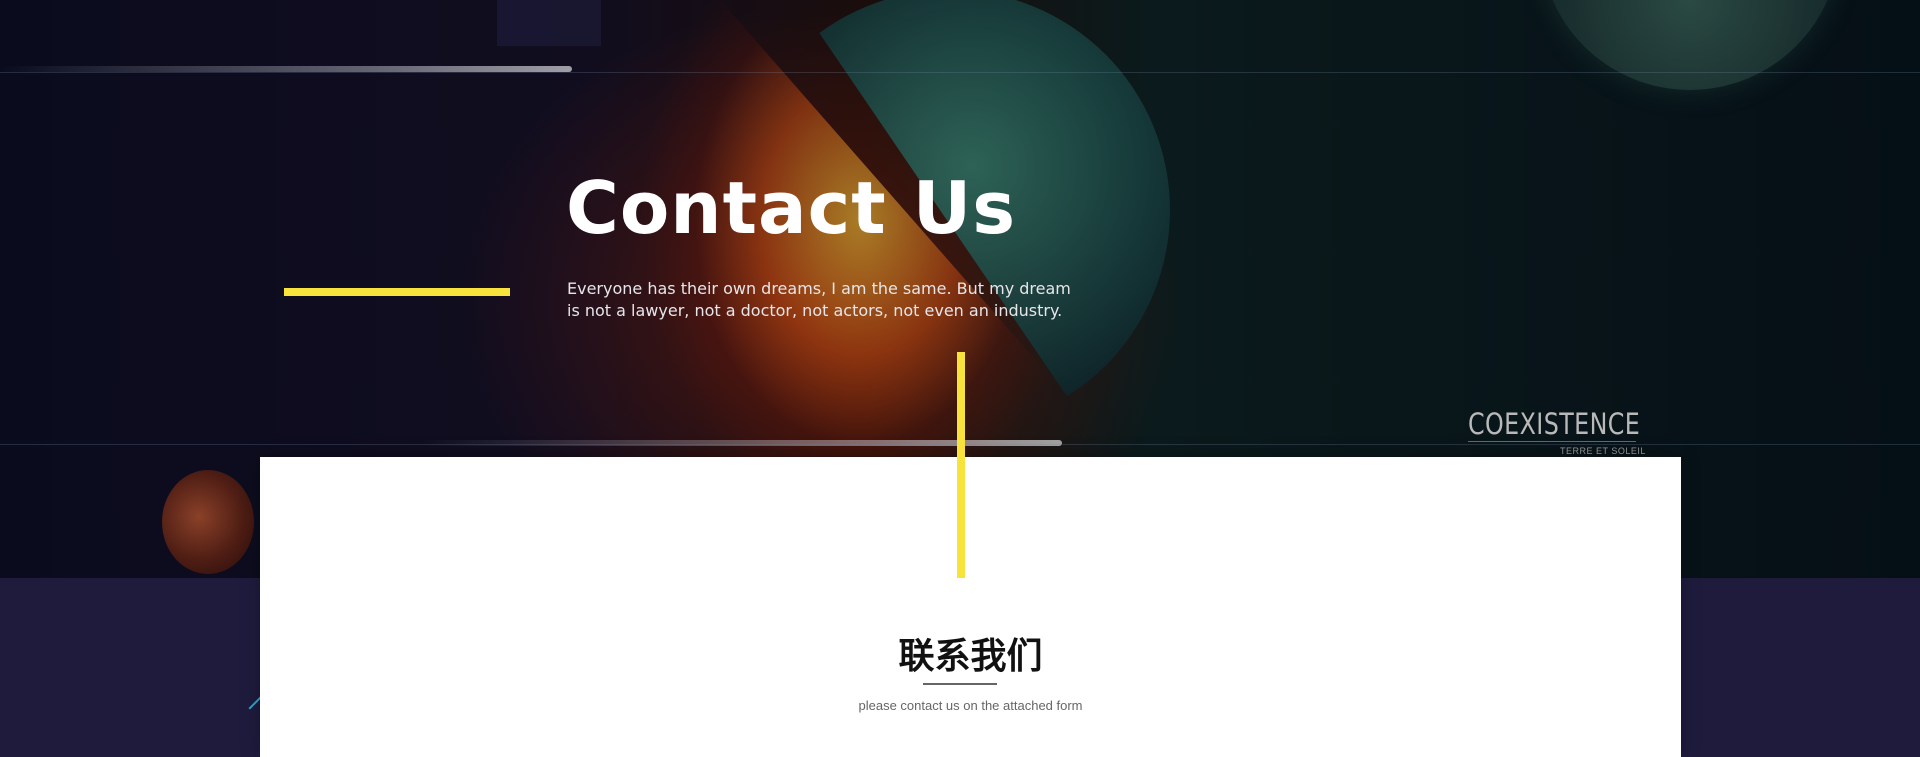 The width and height of the screenshot is (1920, 757). What do you see at coordinates (1690, 45) in the screenshot?
I see `top-planet-image` at bounding box center [1690, 45].